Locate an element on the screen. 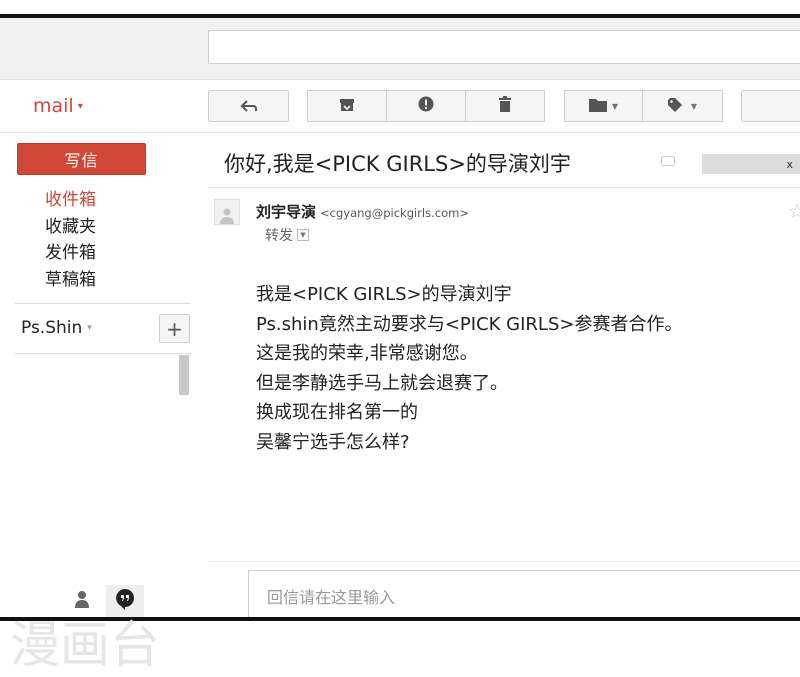 This screenshot has height=677, width=800. body-line: 吴馨宁选手怎么样? is located at coordinates (333, 442).